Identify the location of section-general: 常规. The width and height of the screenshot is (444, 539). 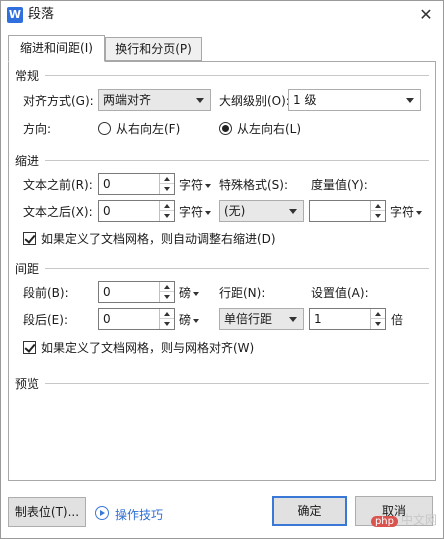
(27, 76).